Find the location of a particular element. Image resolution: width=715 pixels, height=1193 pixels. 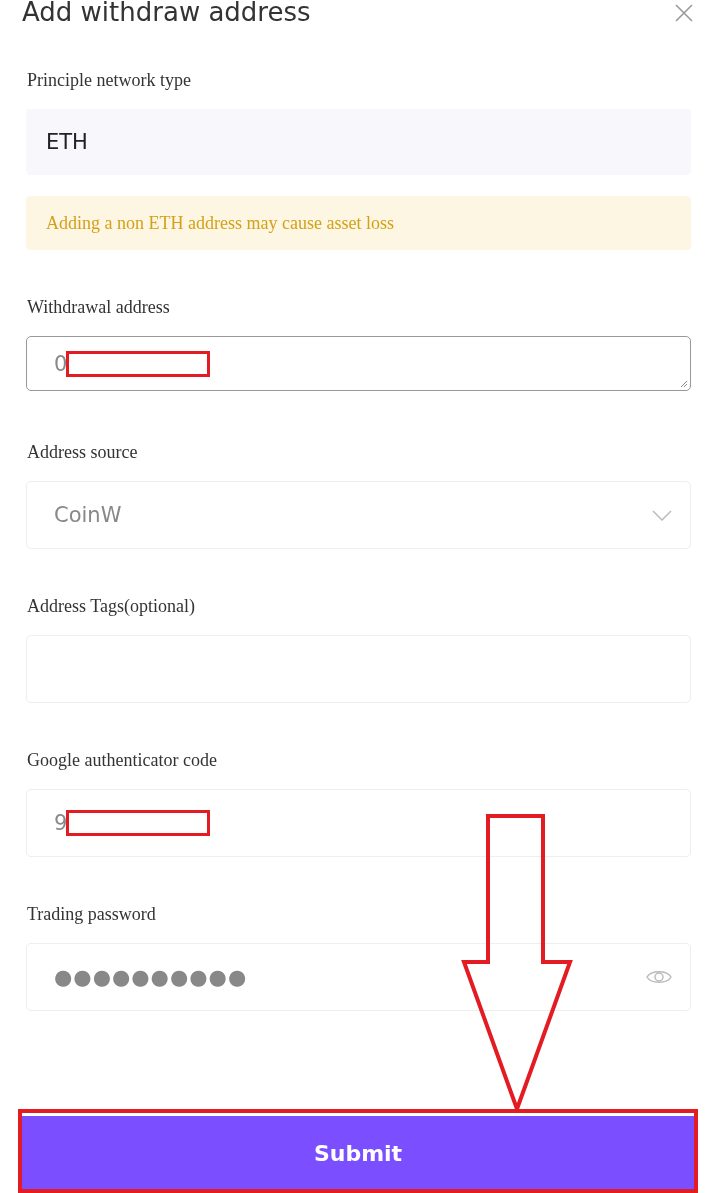

field-label: Address source is located at coordinates (83, 452).